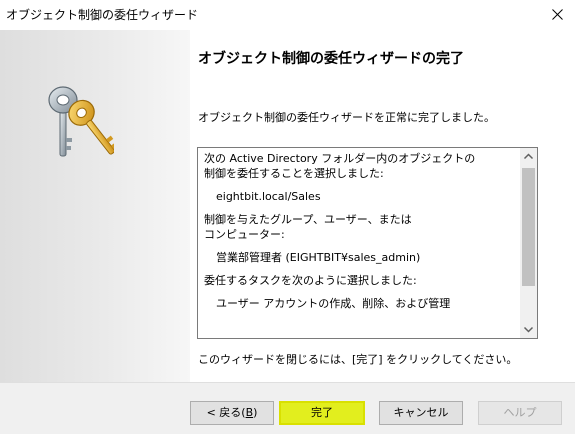 The height and width of the screenshot is (434, 575). What do you see at coordinates (287, 15) in the screenshot?
I see `title-bar: オブジェクト制御の委任ウィザード` at bounding box center [287, 15].